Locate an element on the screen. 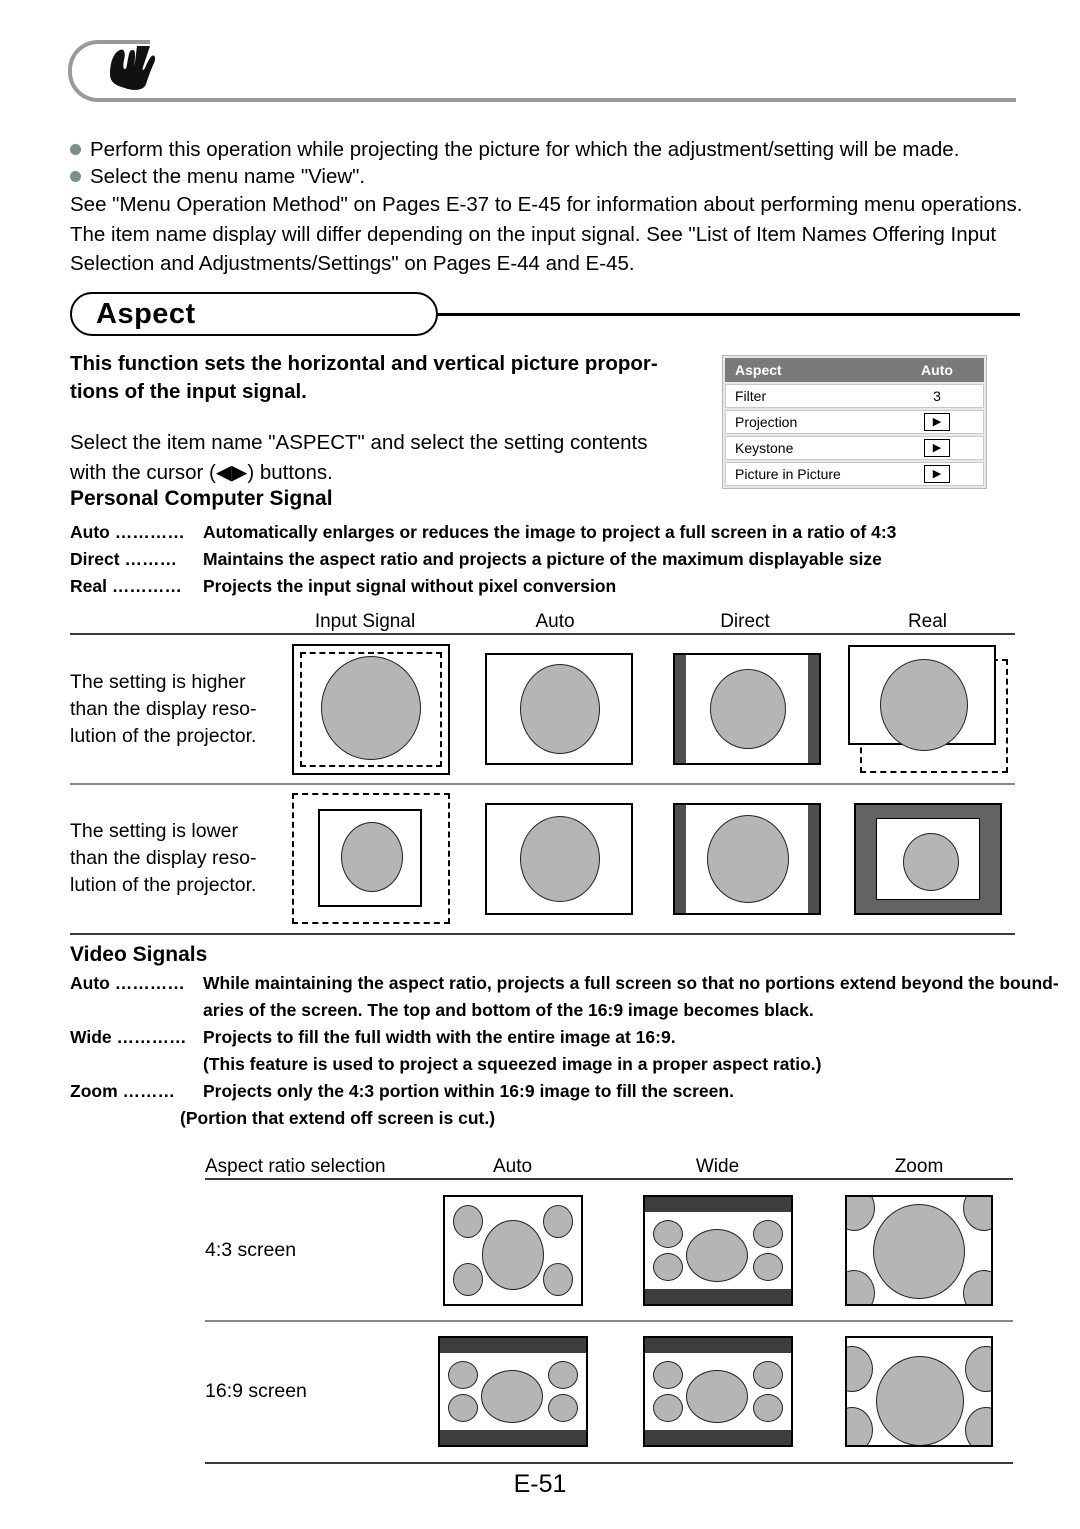 The height and width of the screenshot is (1529, 1080). pc-cell-real-higher is located at coordinates (928, 709).